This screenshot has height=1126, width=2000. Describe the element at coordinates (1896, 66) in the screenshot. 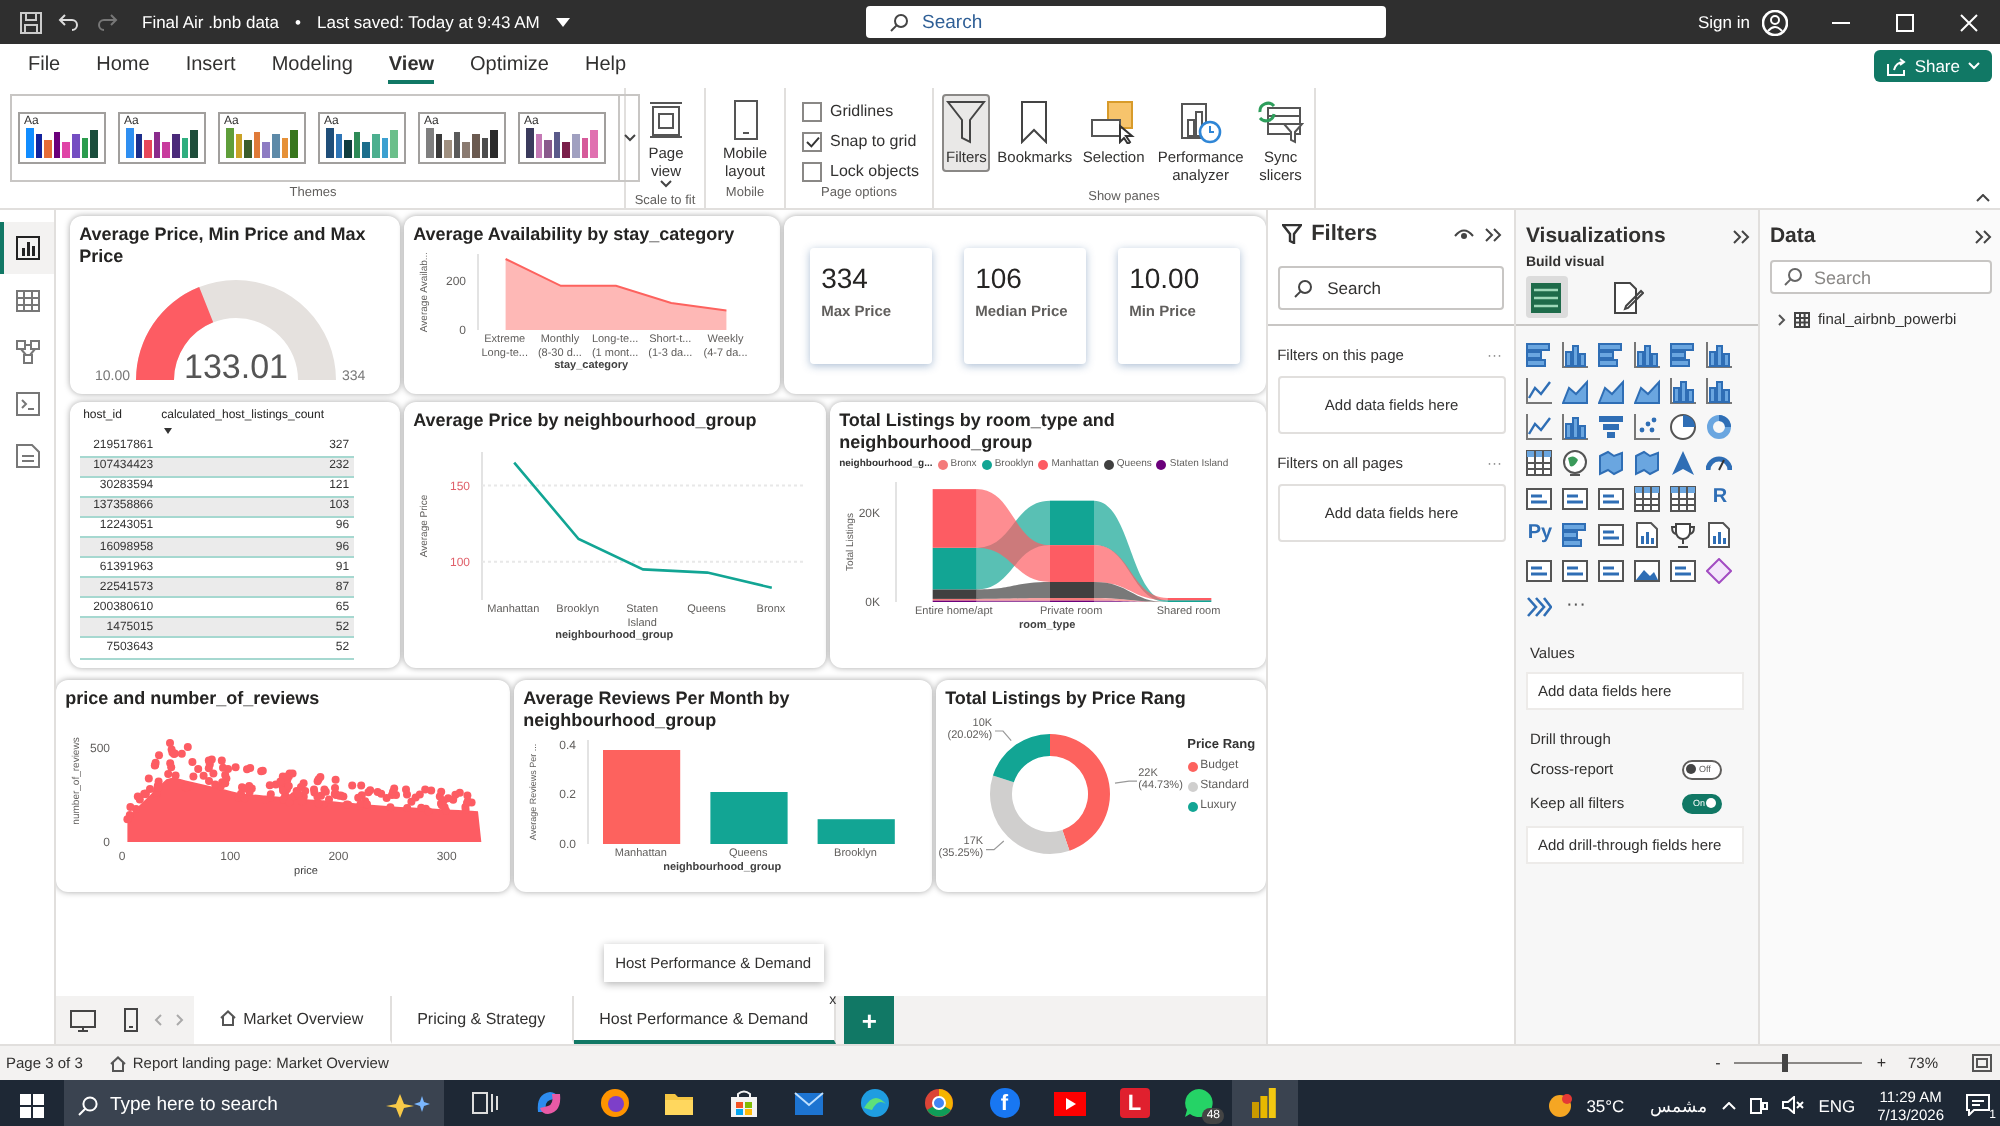

I see `share-icon` at that location.